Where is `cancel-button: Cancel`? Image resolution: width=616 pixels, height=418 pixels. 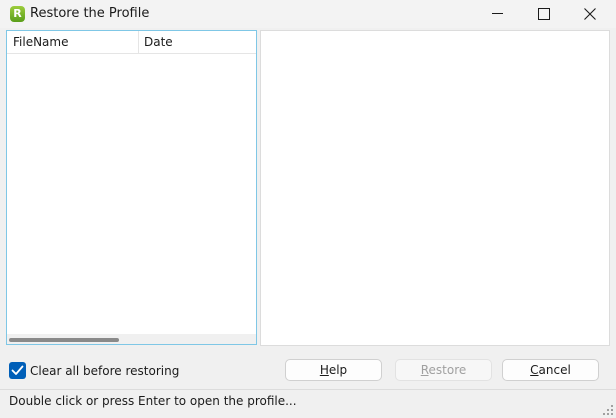
cancel-button: Cancel is located at coordinates (550, 370).